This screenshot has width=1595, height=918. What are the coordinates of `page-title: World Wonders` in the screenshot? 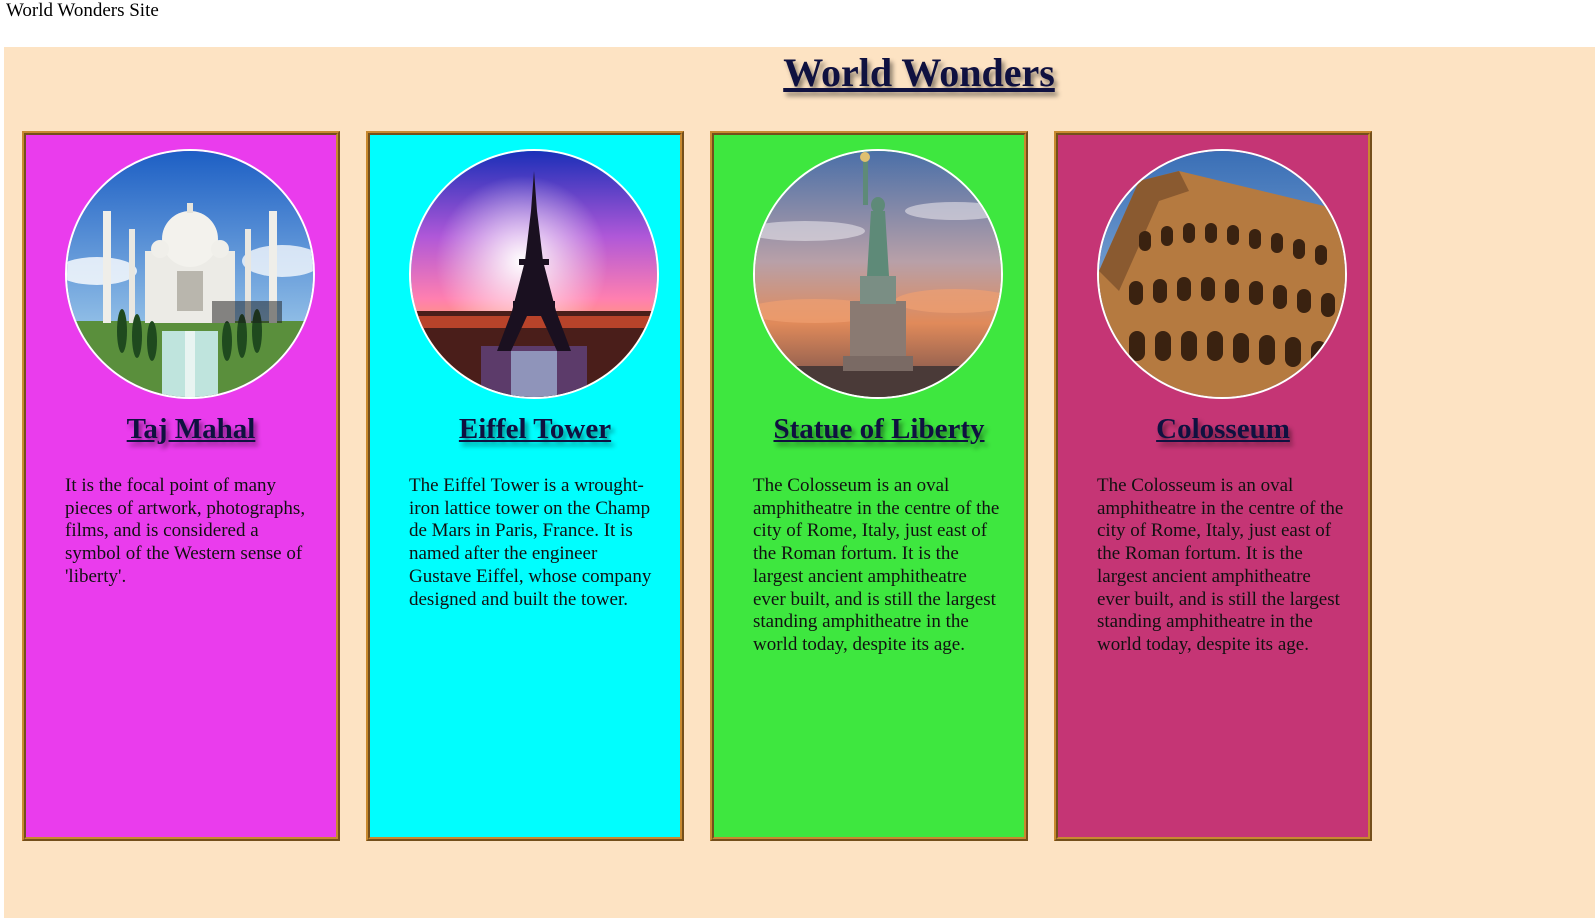 It's located at (919, 72).